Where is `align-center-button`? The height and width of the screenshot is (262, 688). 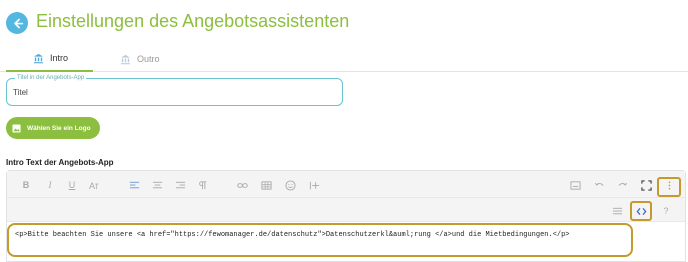 align-center-button is located at coordinates (157, 185).